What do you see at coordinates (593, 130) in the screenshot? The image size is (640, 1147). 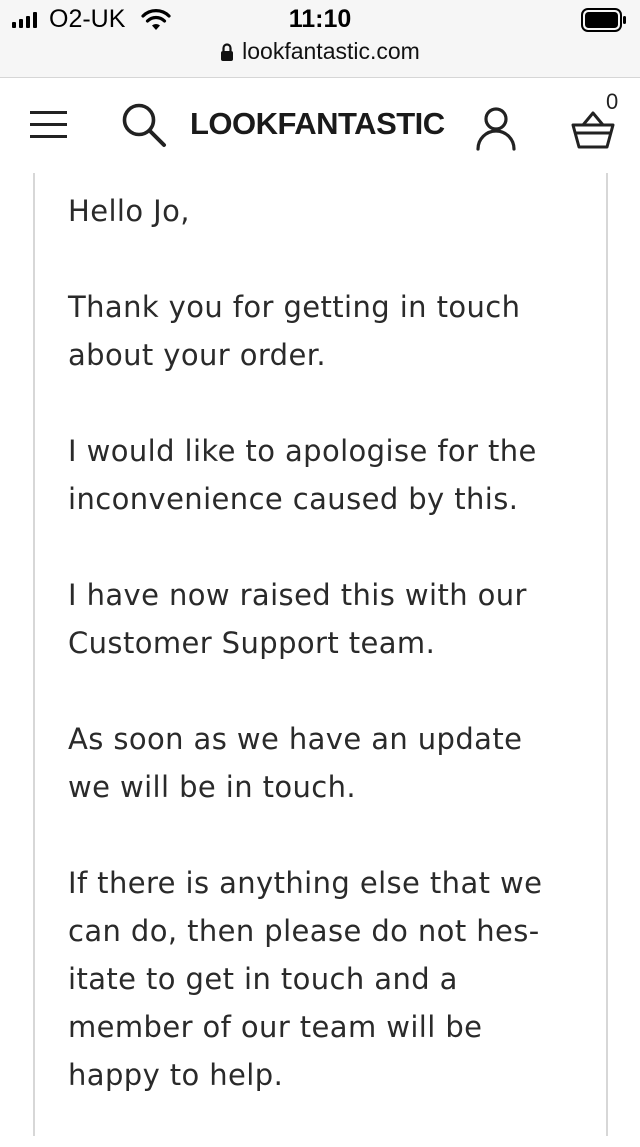 I see `basket-icon` at bounding box center [593, 130].